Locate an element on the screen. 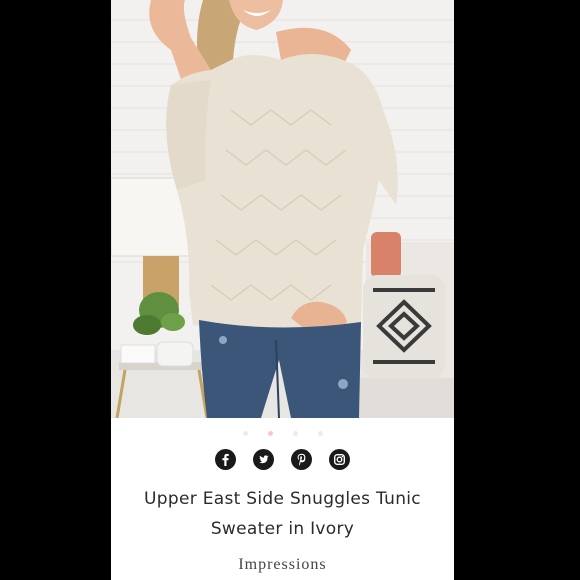 The width and height of the screenshot is (580, 580). social-share-bar is located at coordinates (282, 459).